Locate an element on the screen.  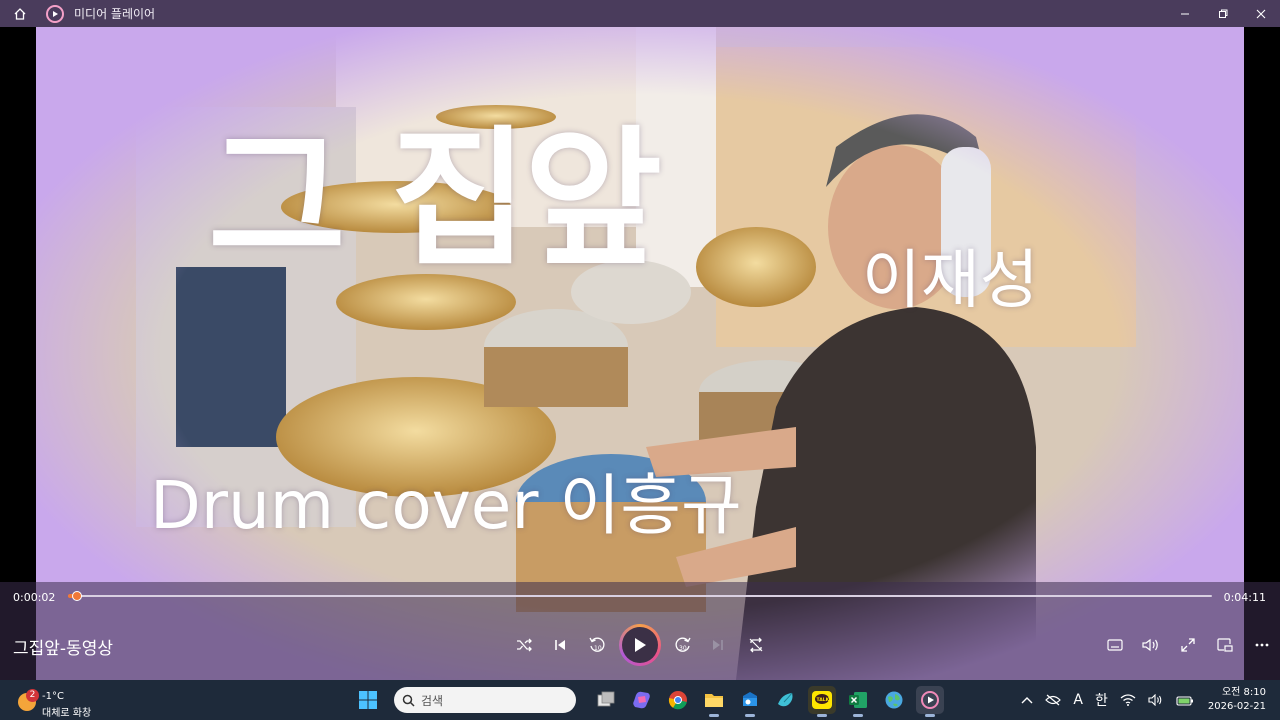
forward-30-button: 30 is located at coordinates (683, 645).